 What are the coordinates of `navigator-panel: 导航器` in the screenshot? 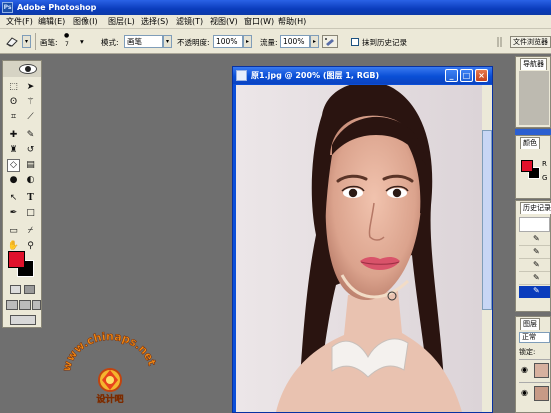 It's located at (533, 92).